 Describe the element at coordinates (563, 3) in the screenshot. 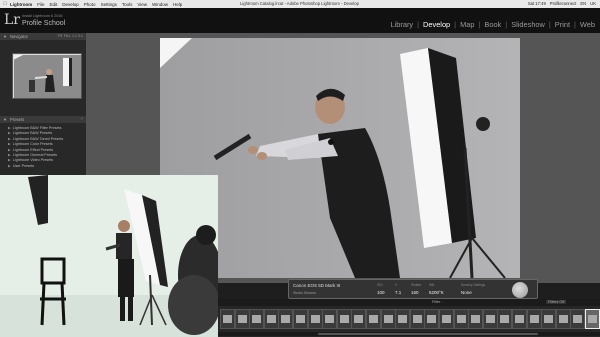

I see `user-name: Profileconnect` at that location.